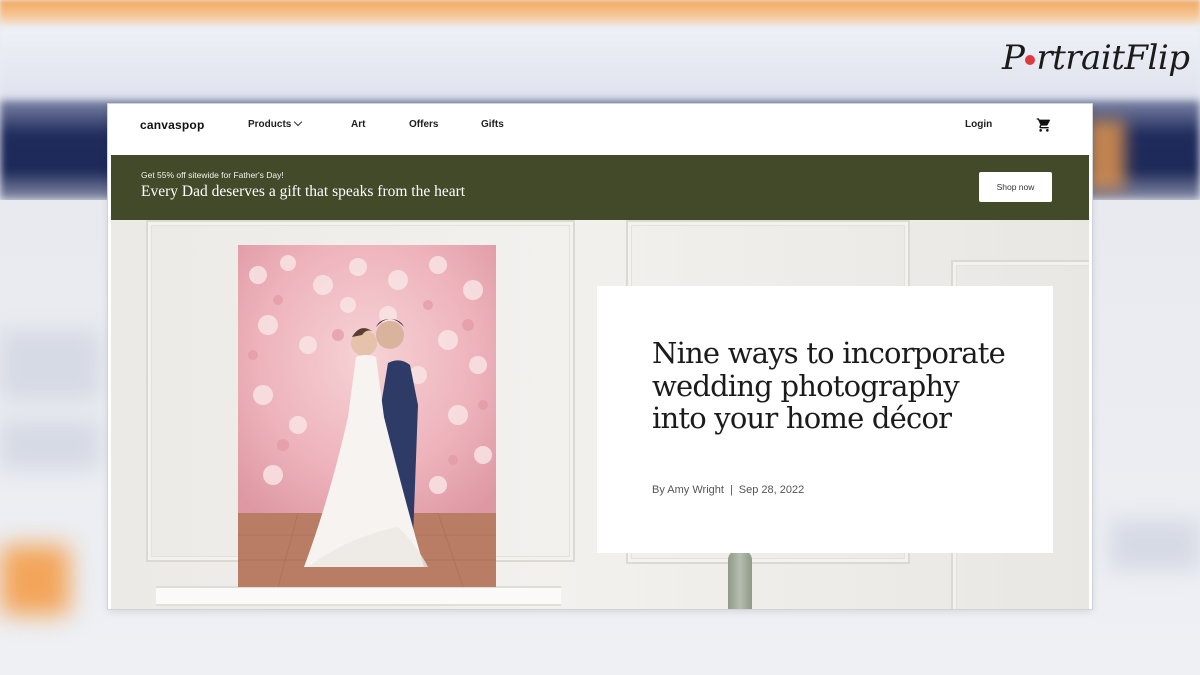 The width and height of the screenshot is (1200, 675). What do you see at coordinates (1030, 60) in the screenshot?
I see `logo-dot-icon` at bounding box center [1030, 60].